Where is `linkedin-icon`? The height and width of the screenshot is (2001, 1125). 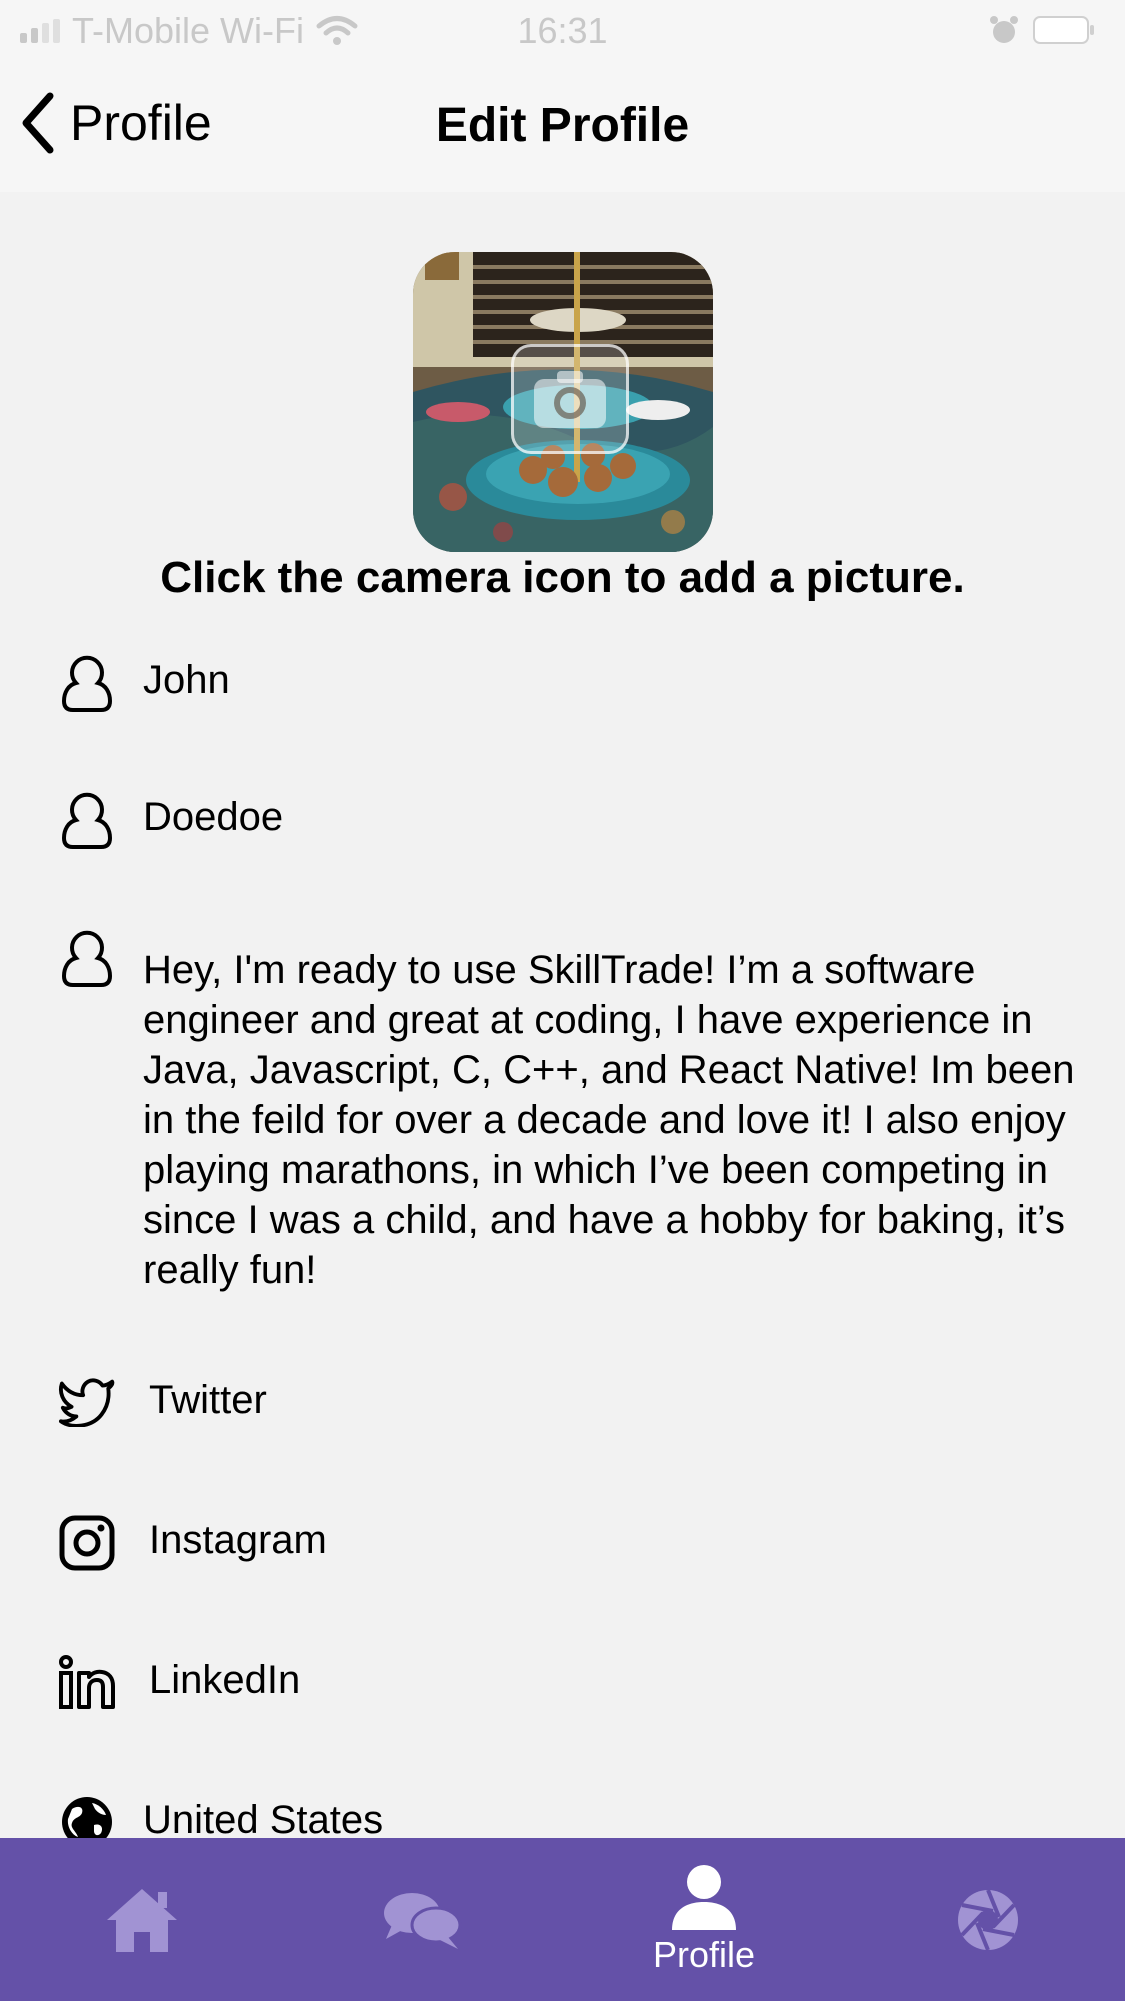 linkedin-icon is located at coordinates (87, 1682).